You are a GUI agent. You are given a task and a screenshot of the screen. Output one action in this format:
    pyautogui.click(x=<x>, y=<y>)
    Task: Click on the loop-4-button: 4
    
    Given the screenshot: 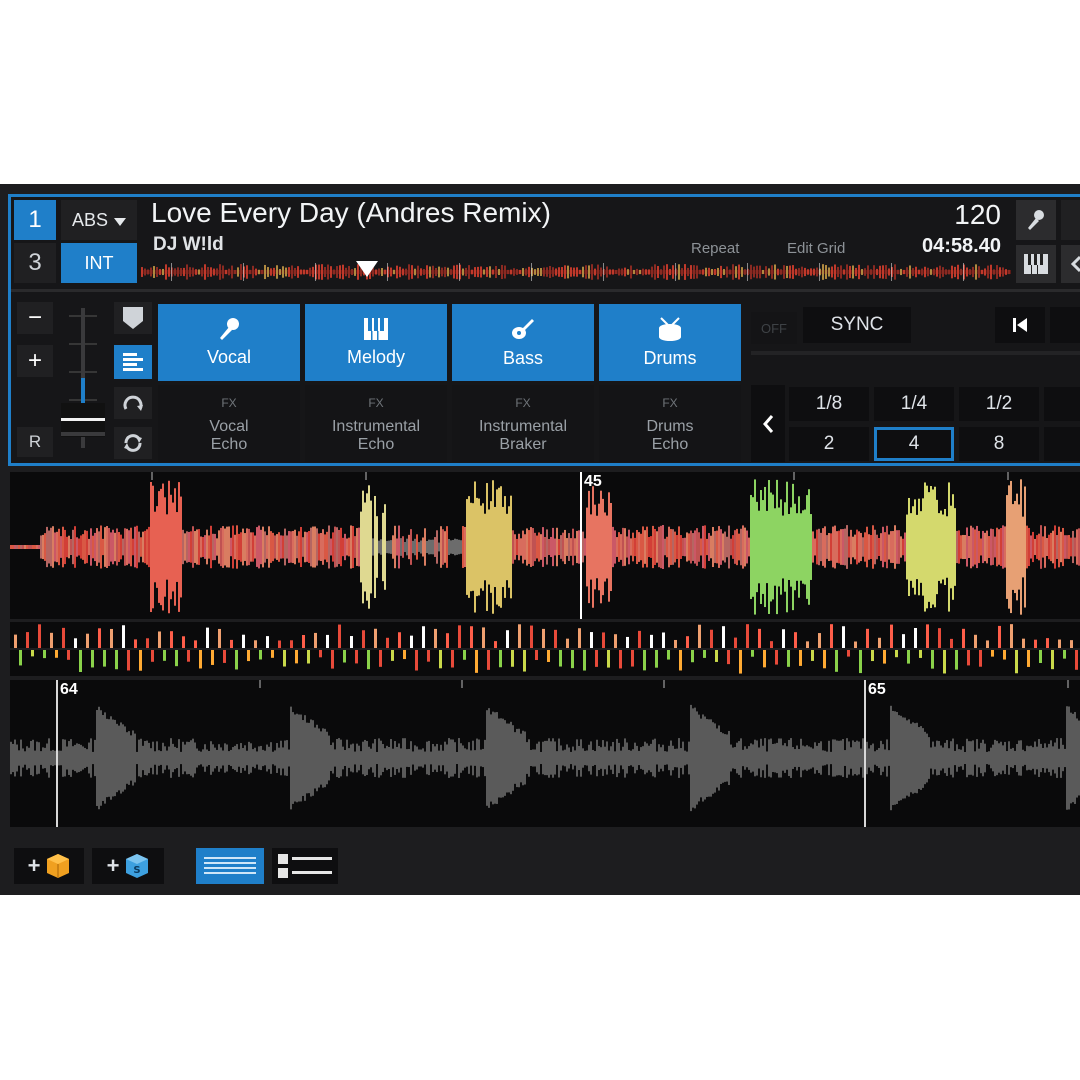 What is the action you would take?
    pyautogui.click(x=914, y=444)
    